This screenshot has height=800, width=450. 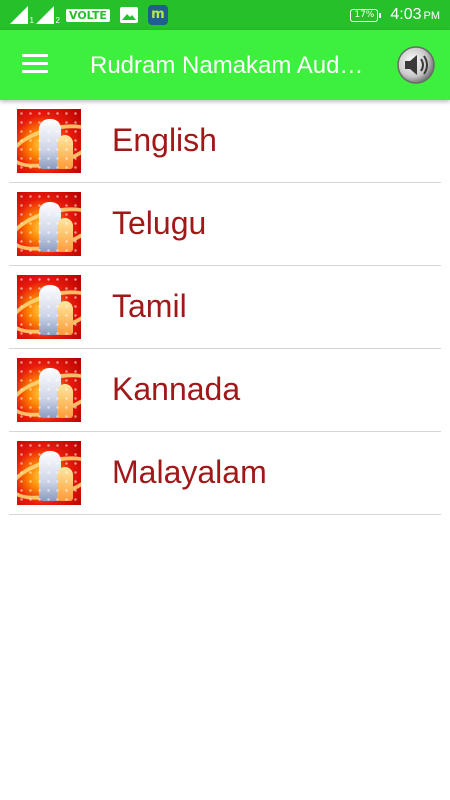 I want to click on gallery-notification-icon, so click(x=128, y=15).